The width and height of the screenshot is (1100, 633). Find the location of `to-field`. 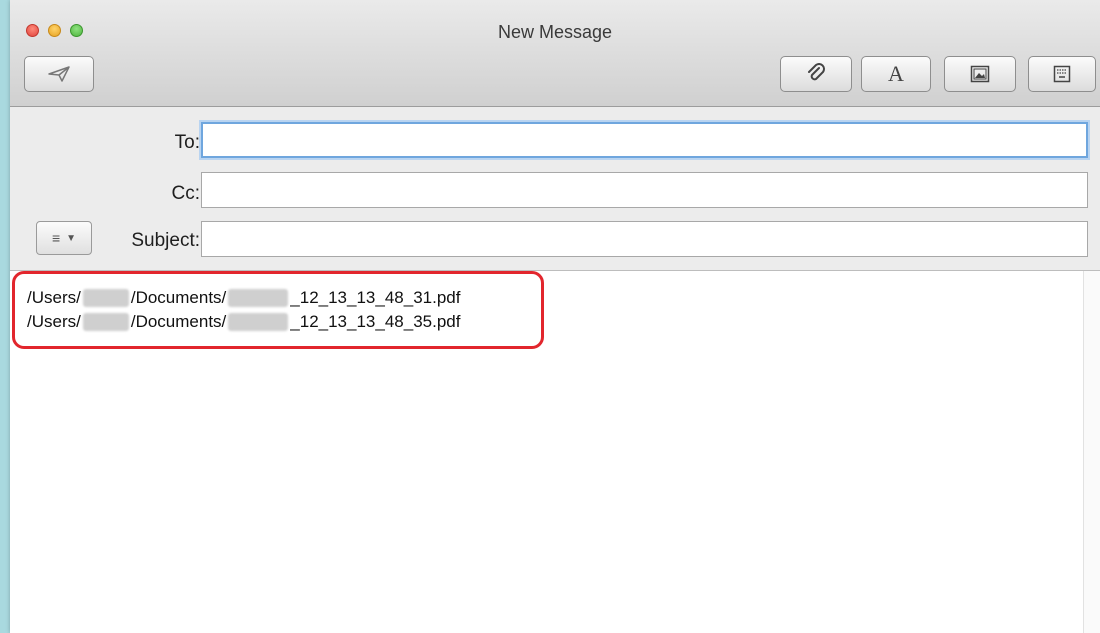

to-field is located at coordinates (644, 140).